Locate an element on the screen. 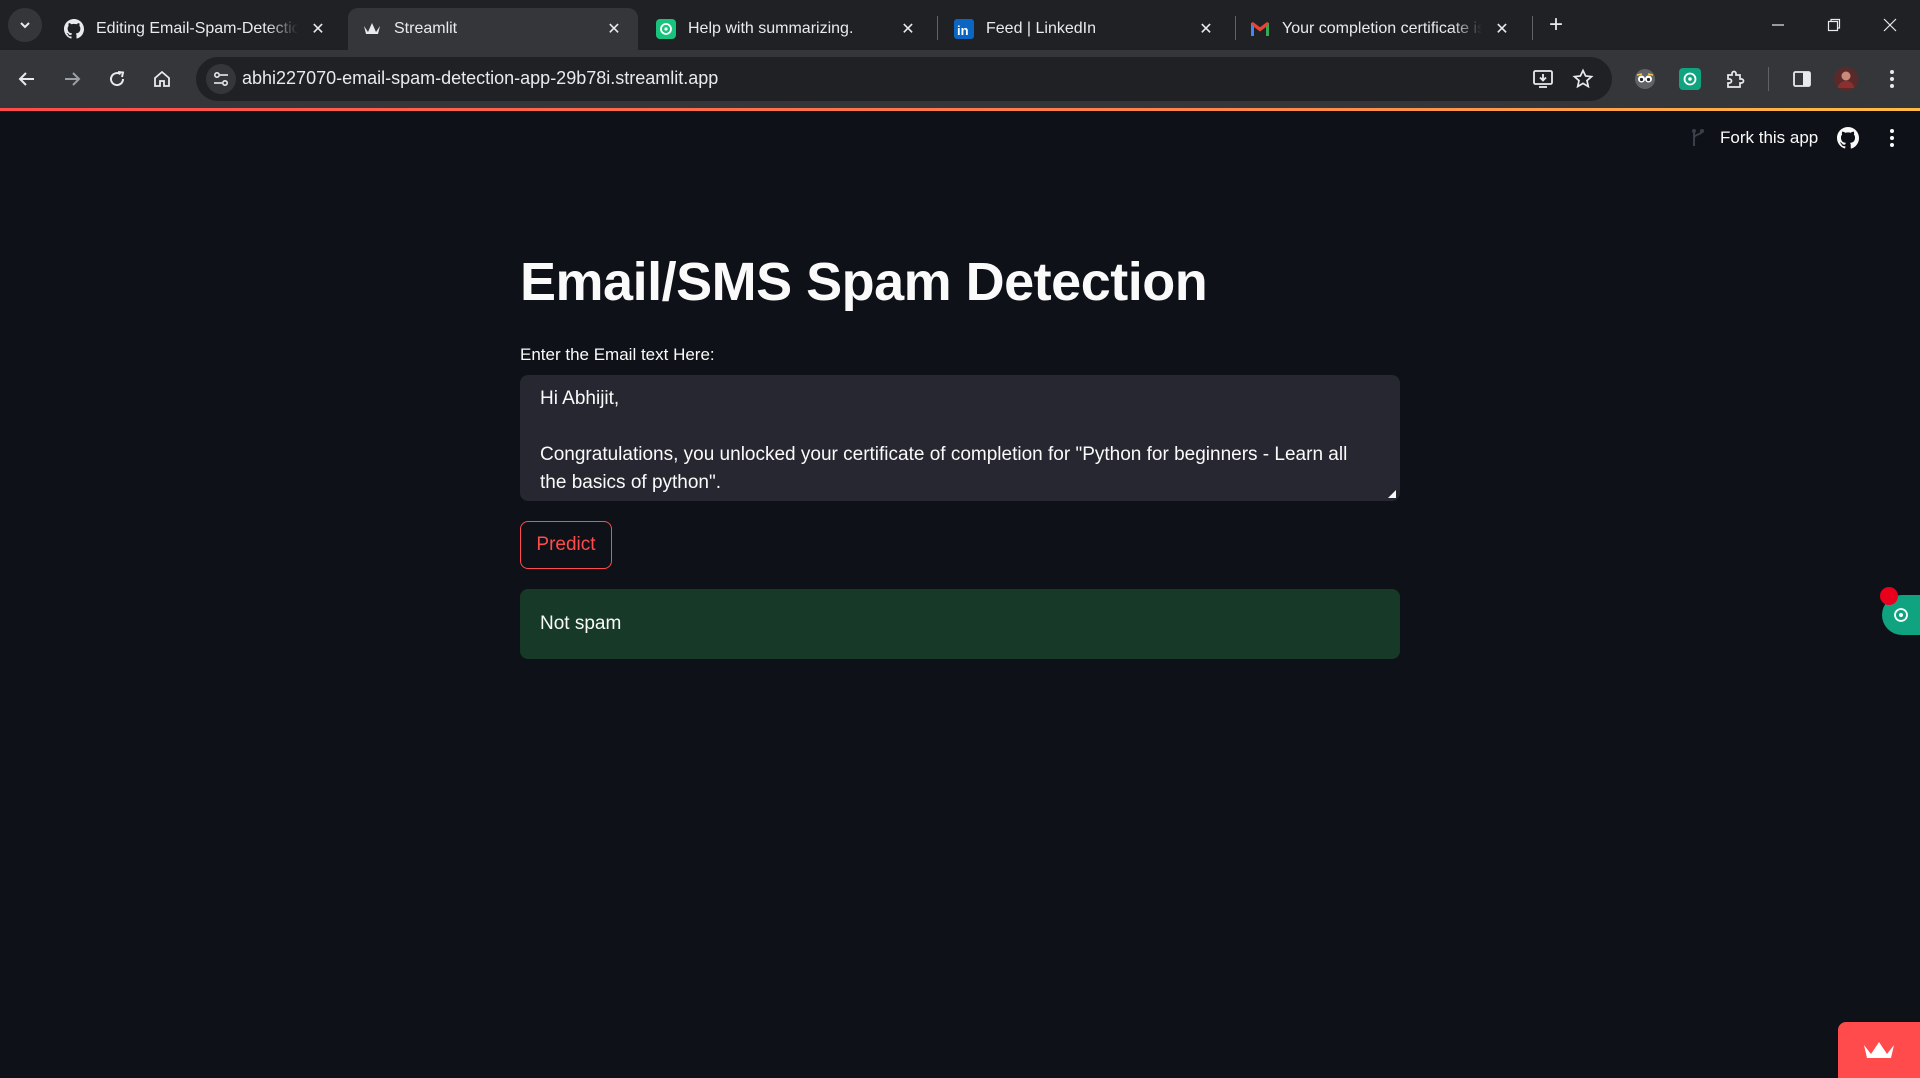  tab-gmail: Your completion certificate is ready ✕ is located at coordinates (1381, 29).